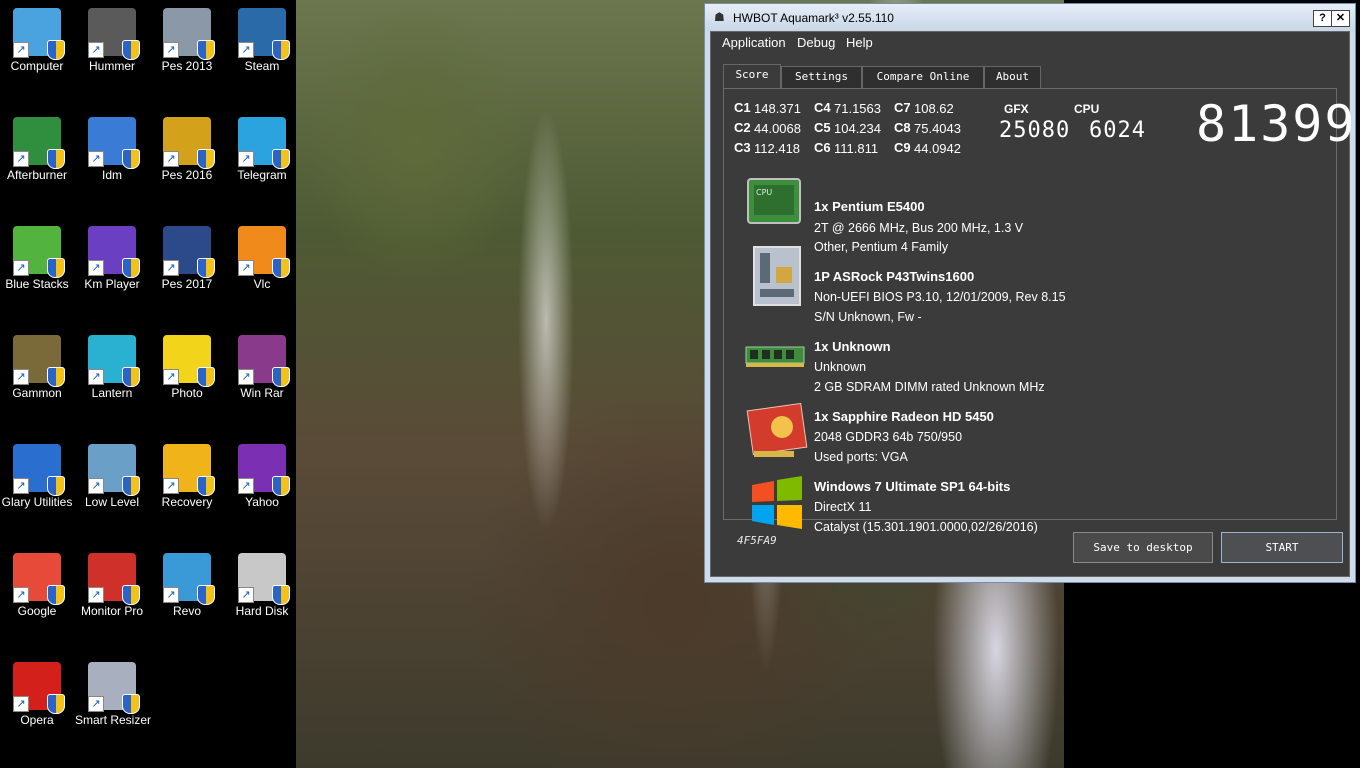 The image size is (1360, 768). Describe the element at coordinates (187, 393) in the screenshot. I see `desktop-shortcut-label: Photo` at that location.